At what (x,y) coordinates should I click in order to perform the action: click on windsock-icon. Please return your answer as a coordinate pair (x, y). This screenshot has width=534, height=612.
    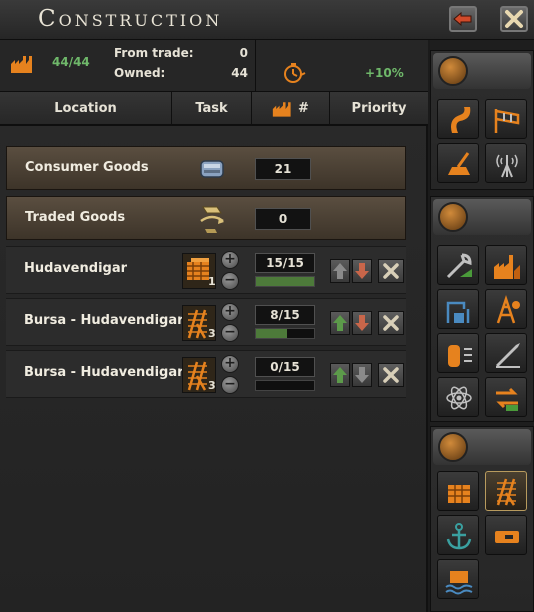
    Looking at the image, I should click on (507, 121).